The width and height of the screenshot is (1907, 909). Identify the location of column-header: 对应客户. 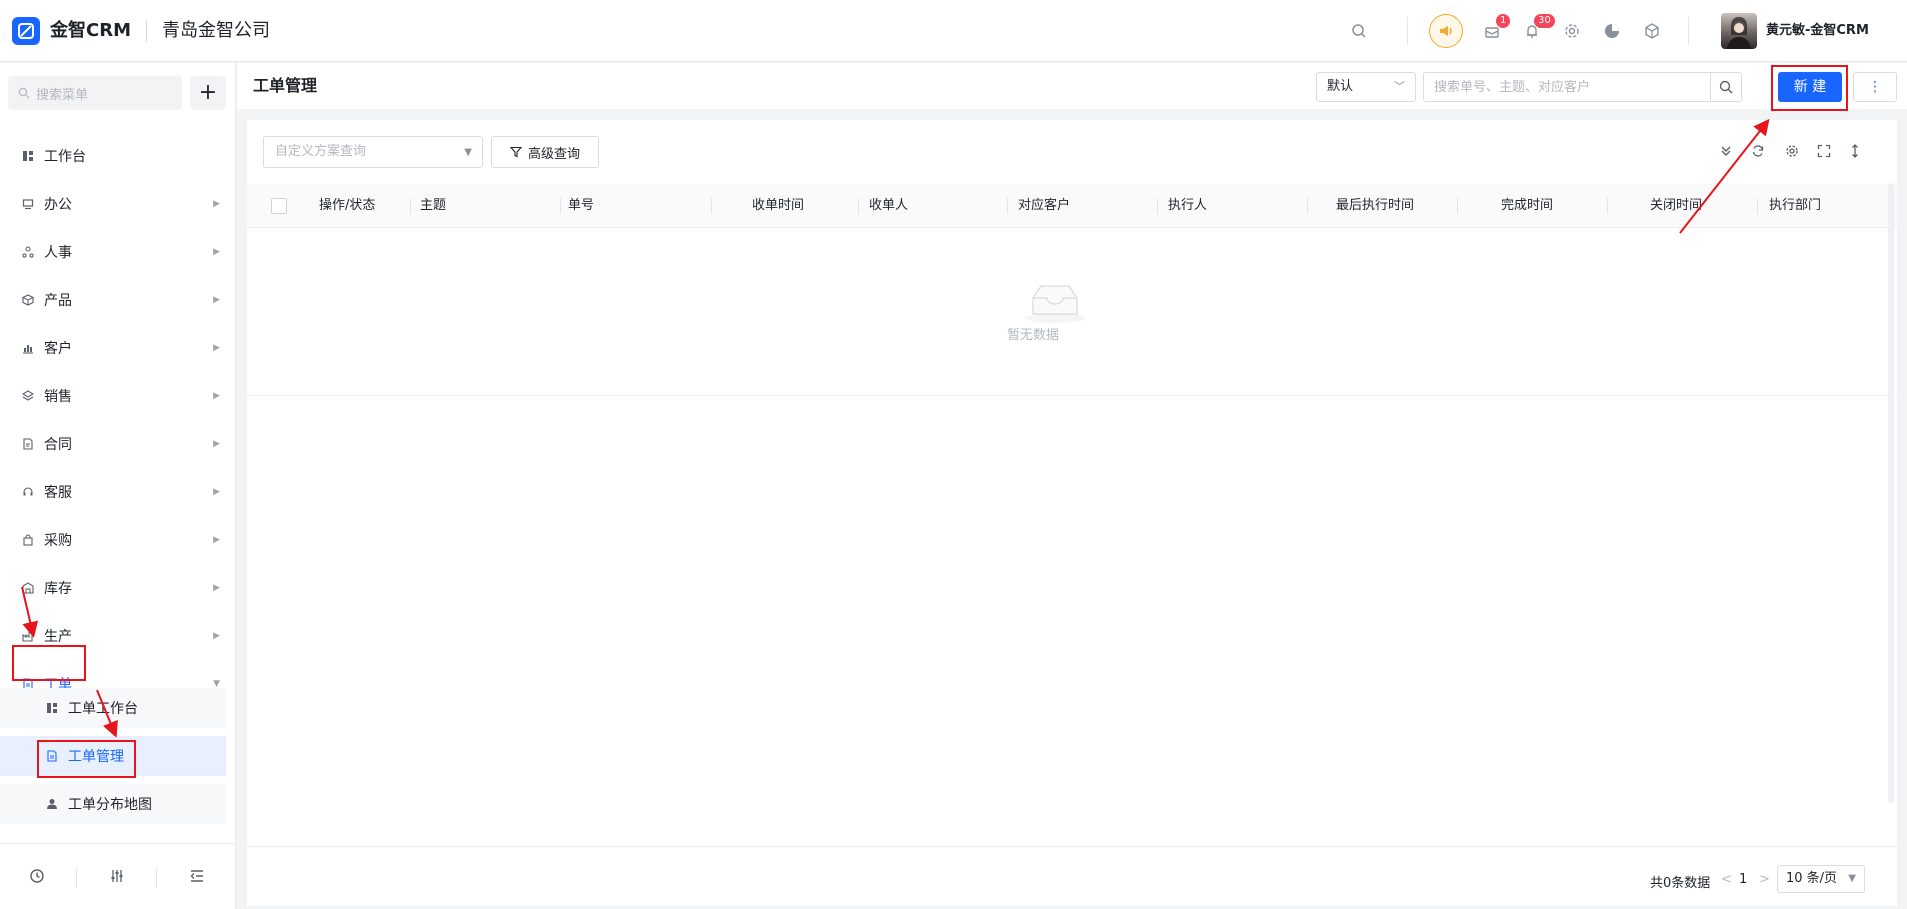
(1044, 206).